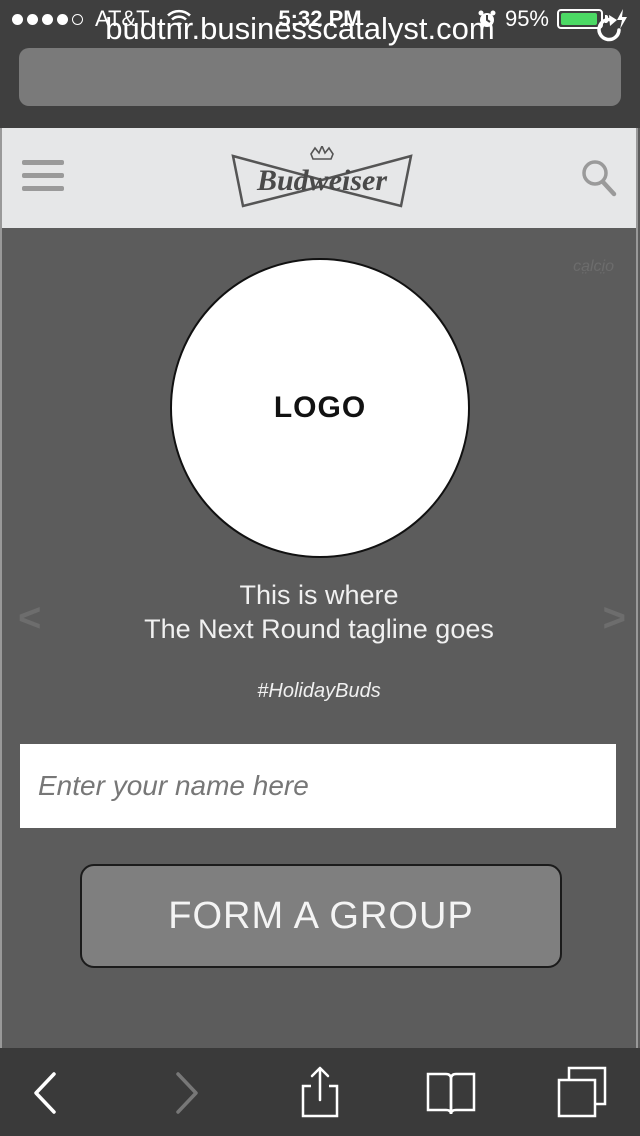 This screenshot has width=640, height=1136. I want to click on browser-toolbar, so click(320, 1092).